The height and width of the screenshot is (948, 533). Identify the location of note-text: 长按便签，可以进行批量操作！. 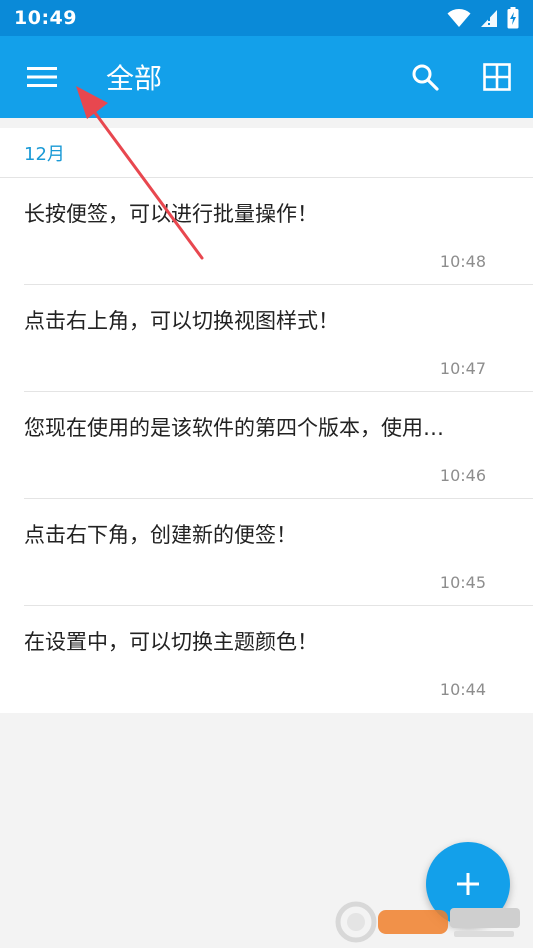
(171, 214).